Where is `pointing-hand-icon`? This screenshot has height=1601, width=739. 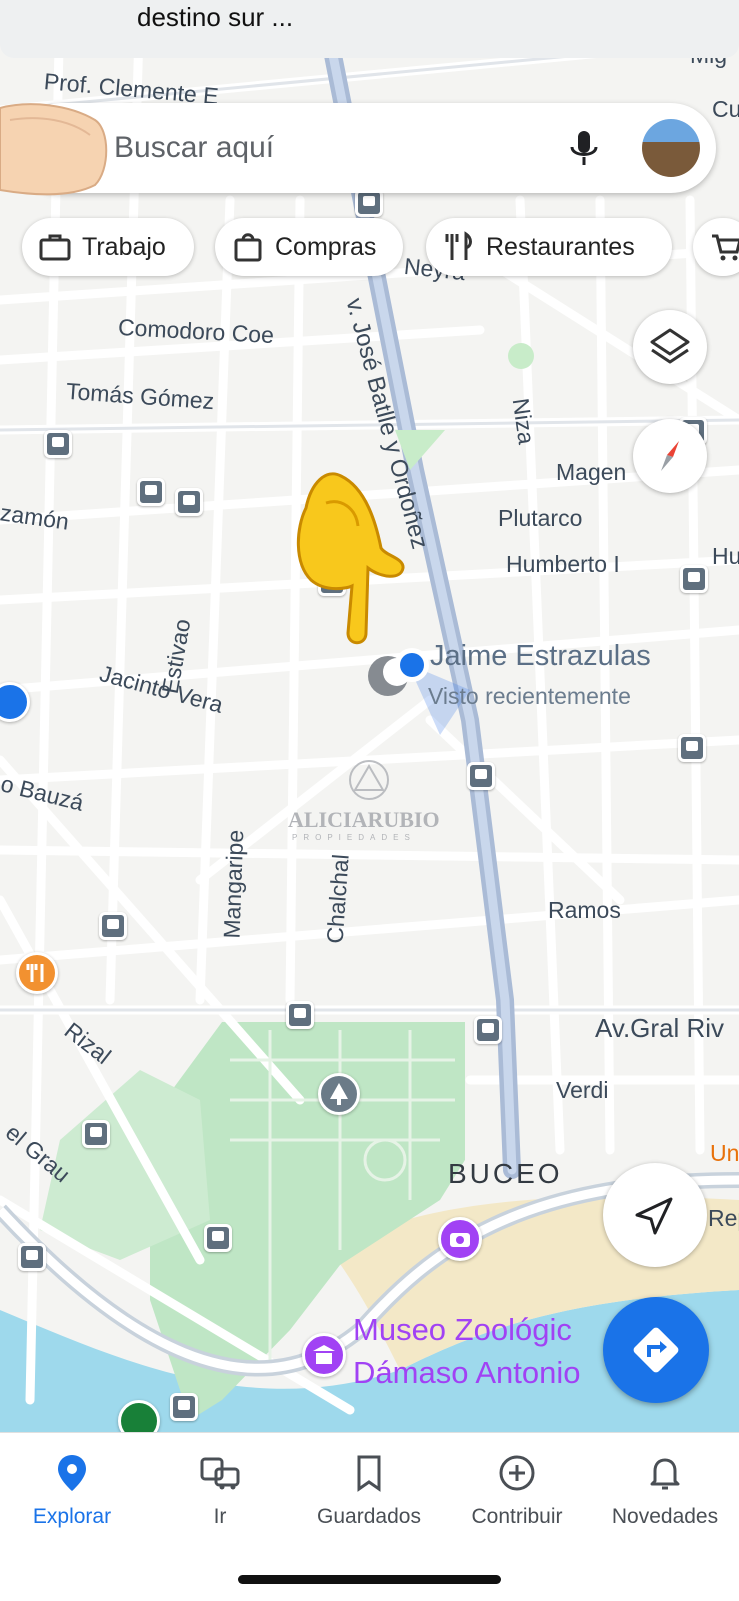 pointing-hand-icon is located at coordinates (350, 558).